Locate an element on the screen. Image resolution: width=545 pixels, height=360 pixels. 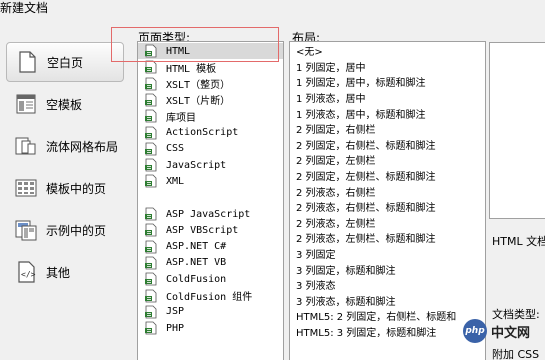
page-type-item: ASP VBScript is located at coordinates (210, 230).